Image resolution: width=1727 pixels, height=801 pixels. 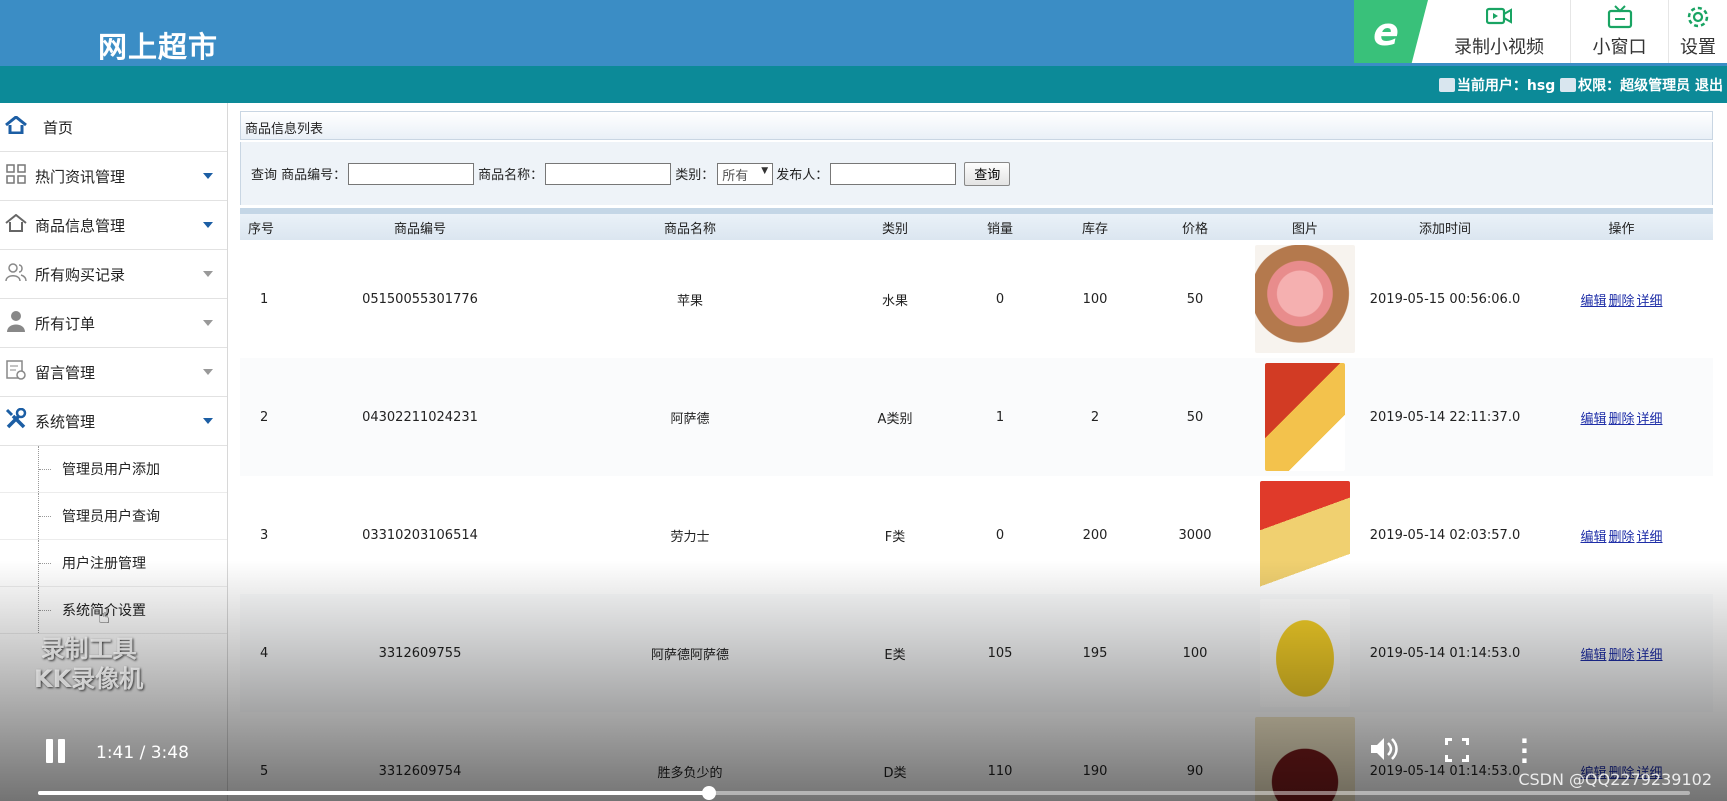 What do you see at coordinates (708, 793) in the screenshot?
I see `video-progress-handle` at bounding box center [708, 793].